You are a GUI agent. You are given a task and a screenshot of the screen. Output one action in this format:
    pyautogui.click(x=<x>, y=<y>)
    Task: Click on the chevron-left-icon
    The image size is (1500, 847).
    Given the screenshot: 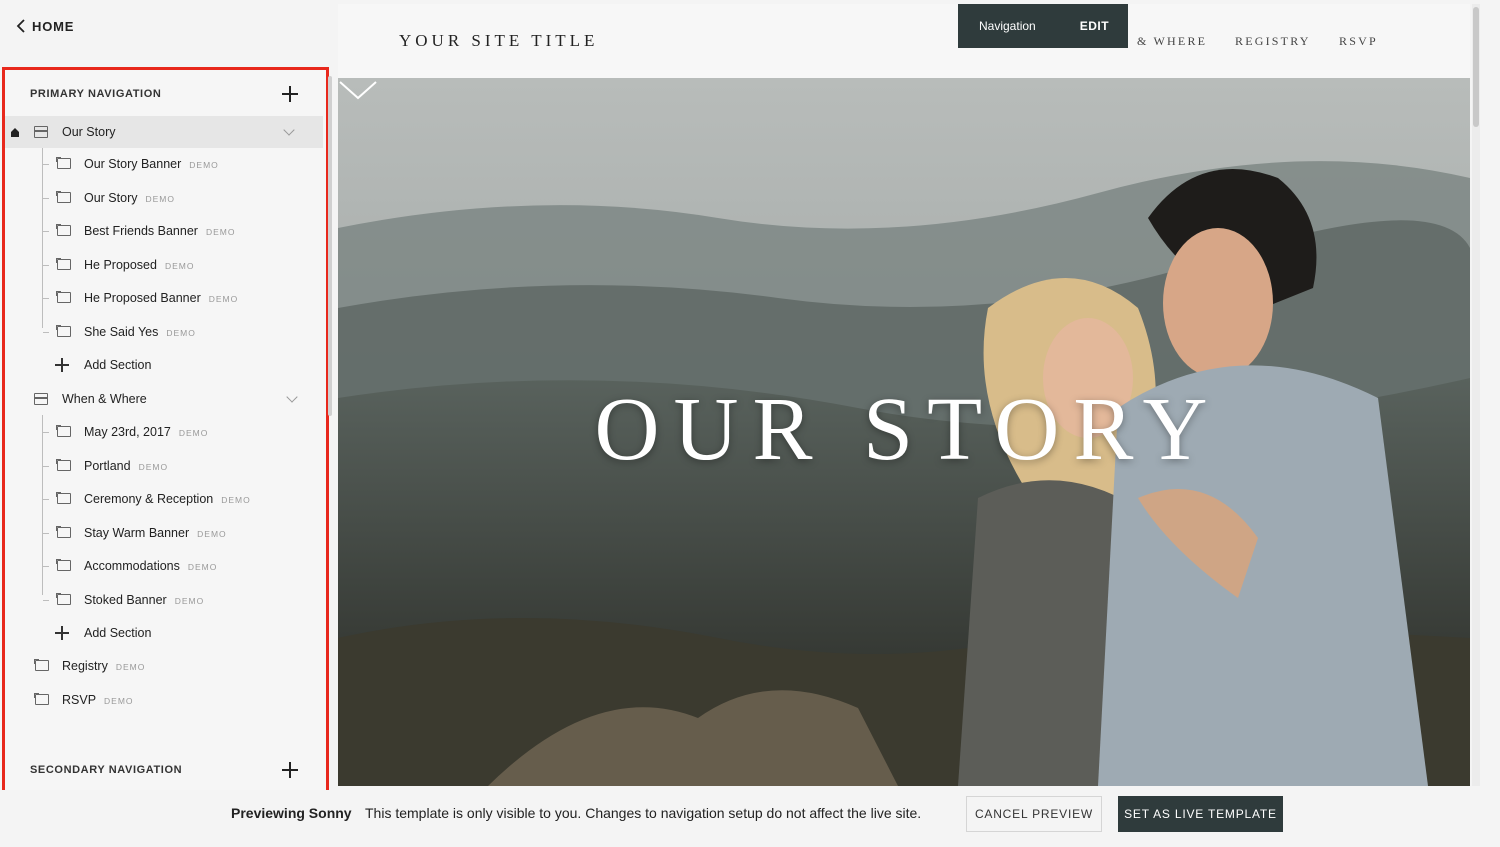 What is the action you would take?
    pyautogui.click(x=20, y=26)
    